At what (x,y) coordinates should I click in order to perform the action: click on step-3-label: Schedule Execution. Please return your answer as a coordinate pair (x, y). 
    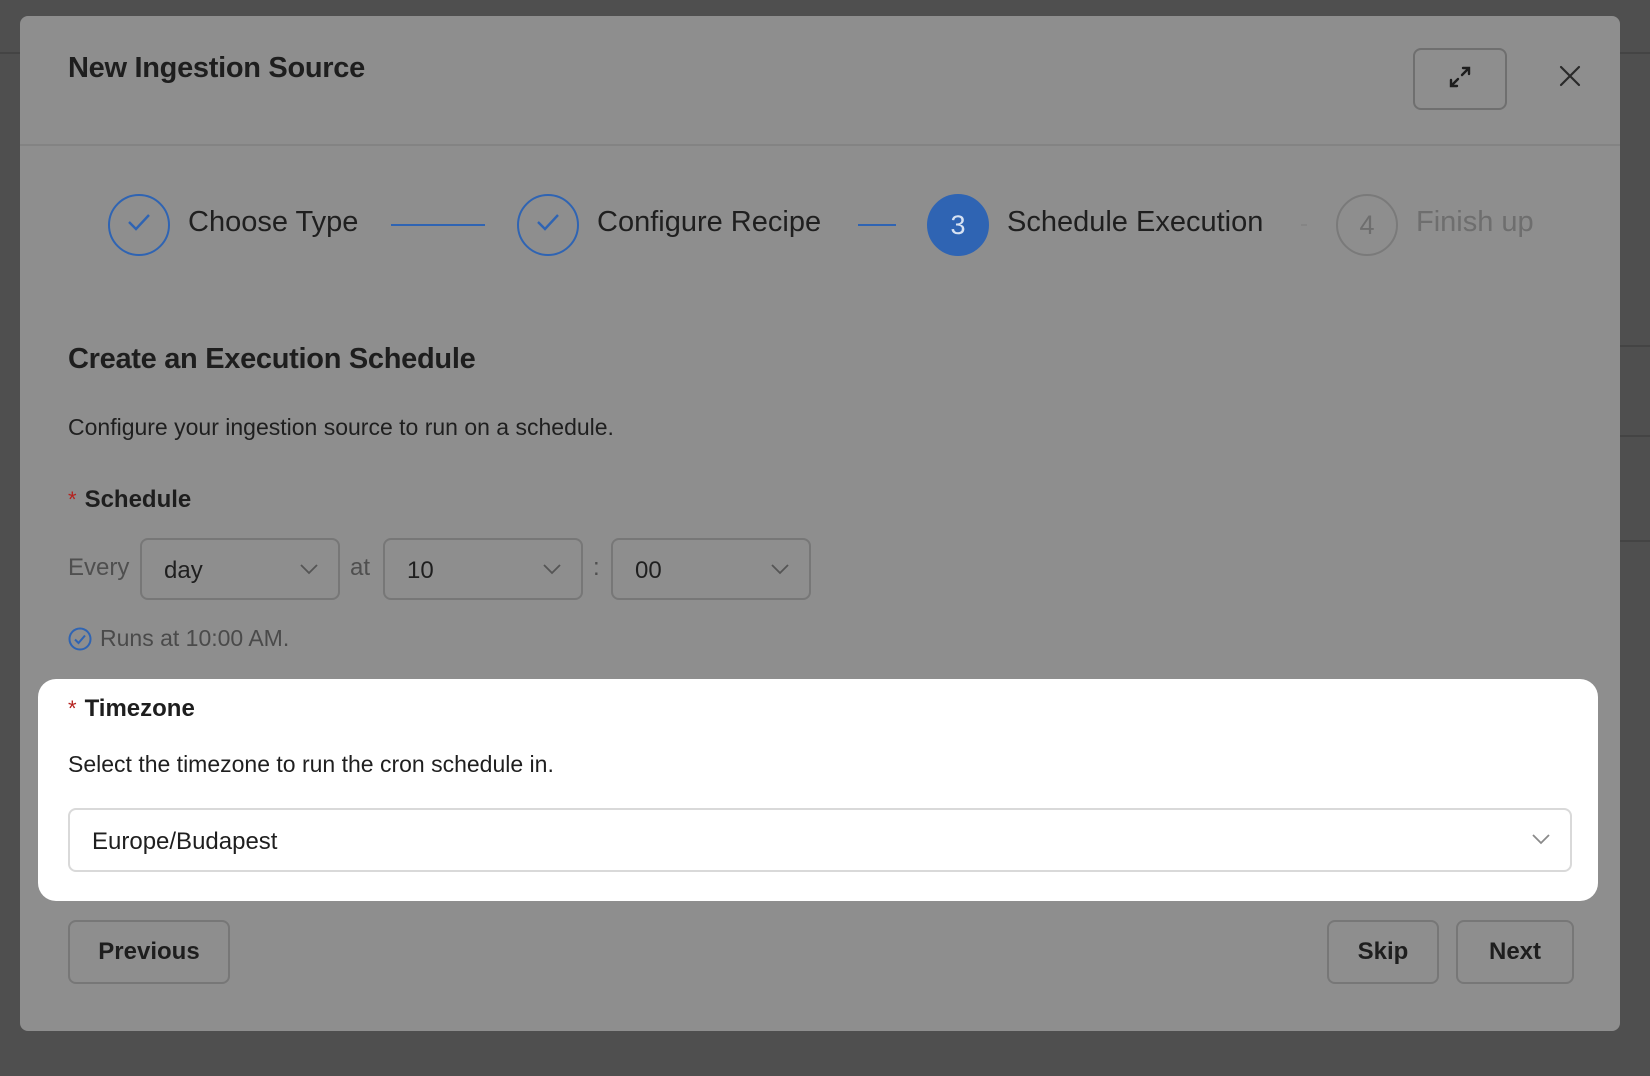
    Looking at the image, I should click on (1135, 222).